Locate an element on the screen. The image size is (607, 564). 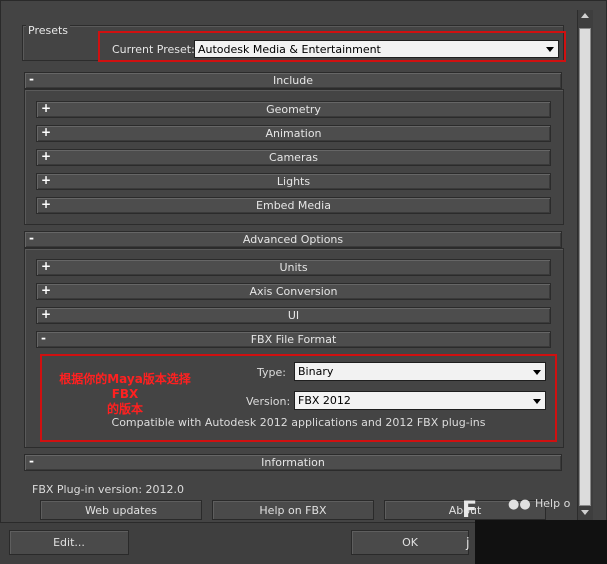
type-label: Type: is located at coordinates (271, 372).